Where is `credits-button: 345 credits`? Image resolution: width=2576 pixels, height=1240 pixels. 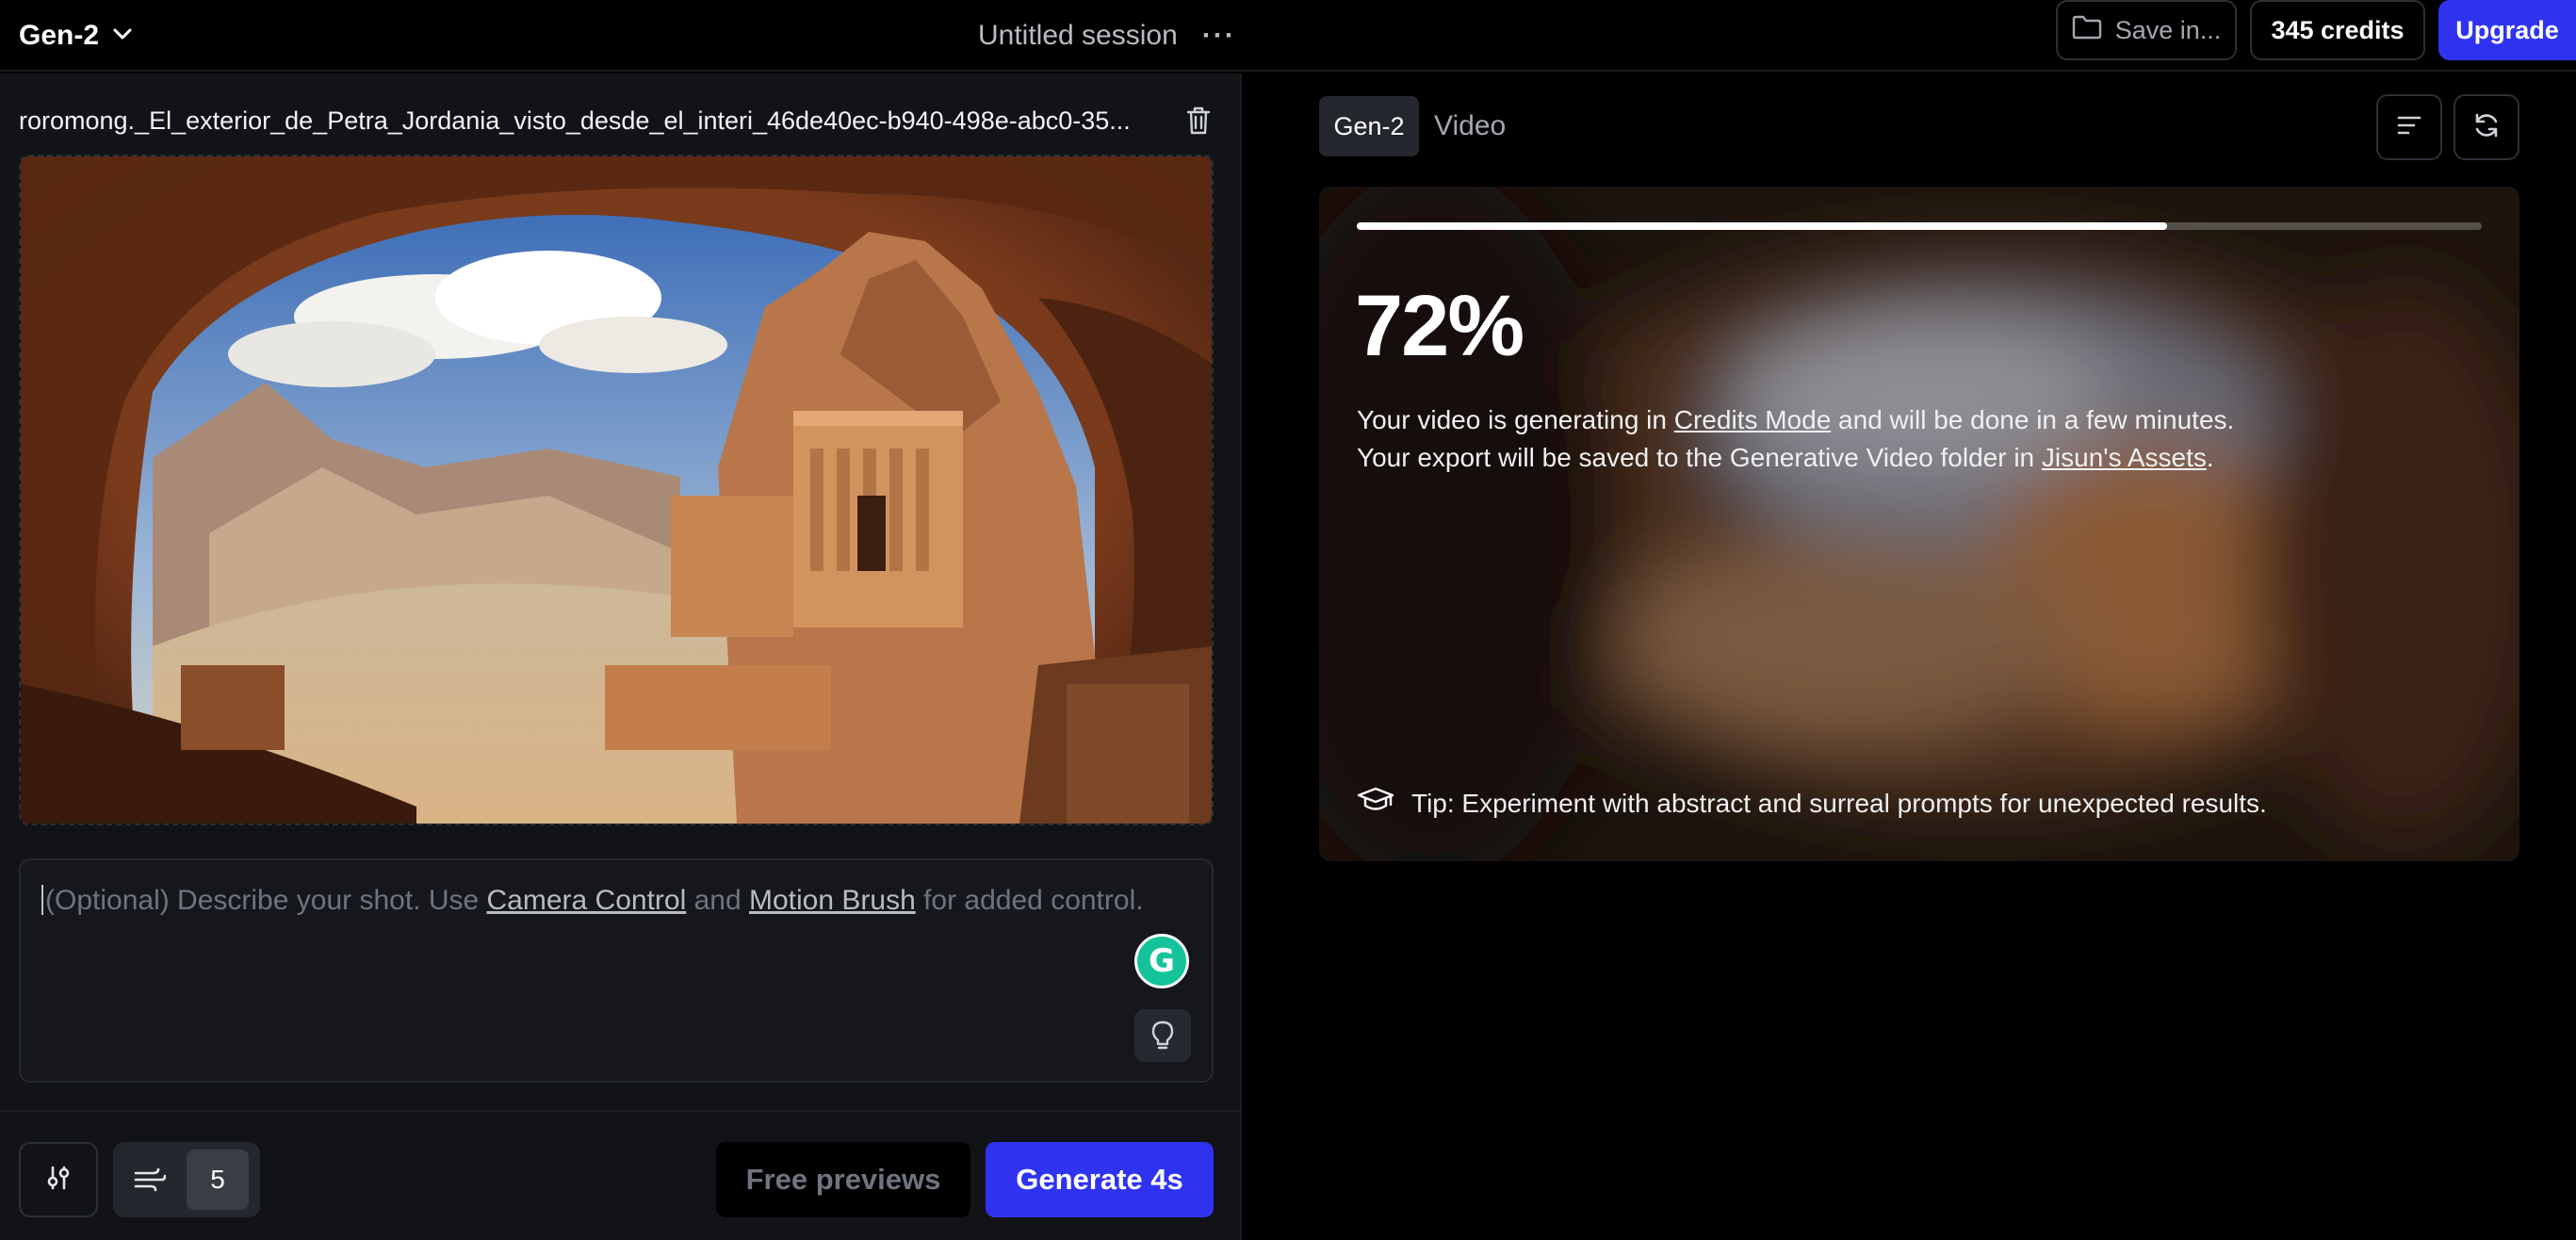
credits-button: 345 credits is located at coordinates (2337, 30).